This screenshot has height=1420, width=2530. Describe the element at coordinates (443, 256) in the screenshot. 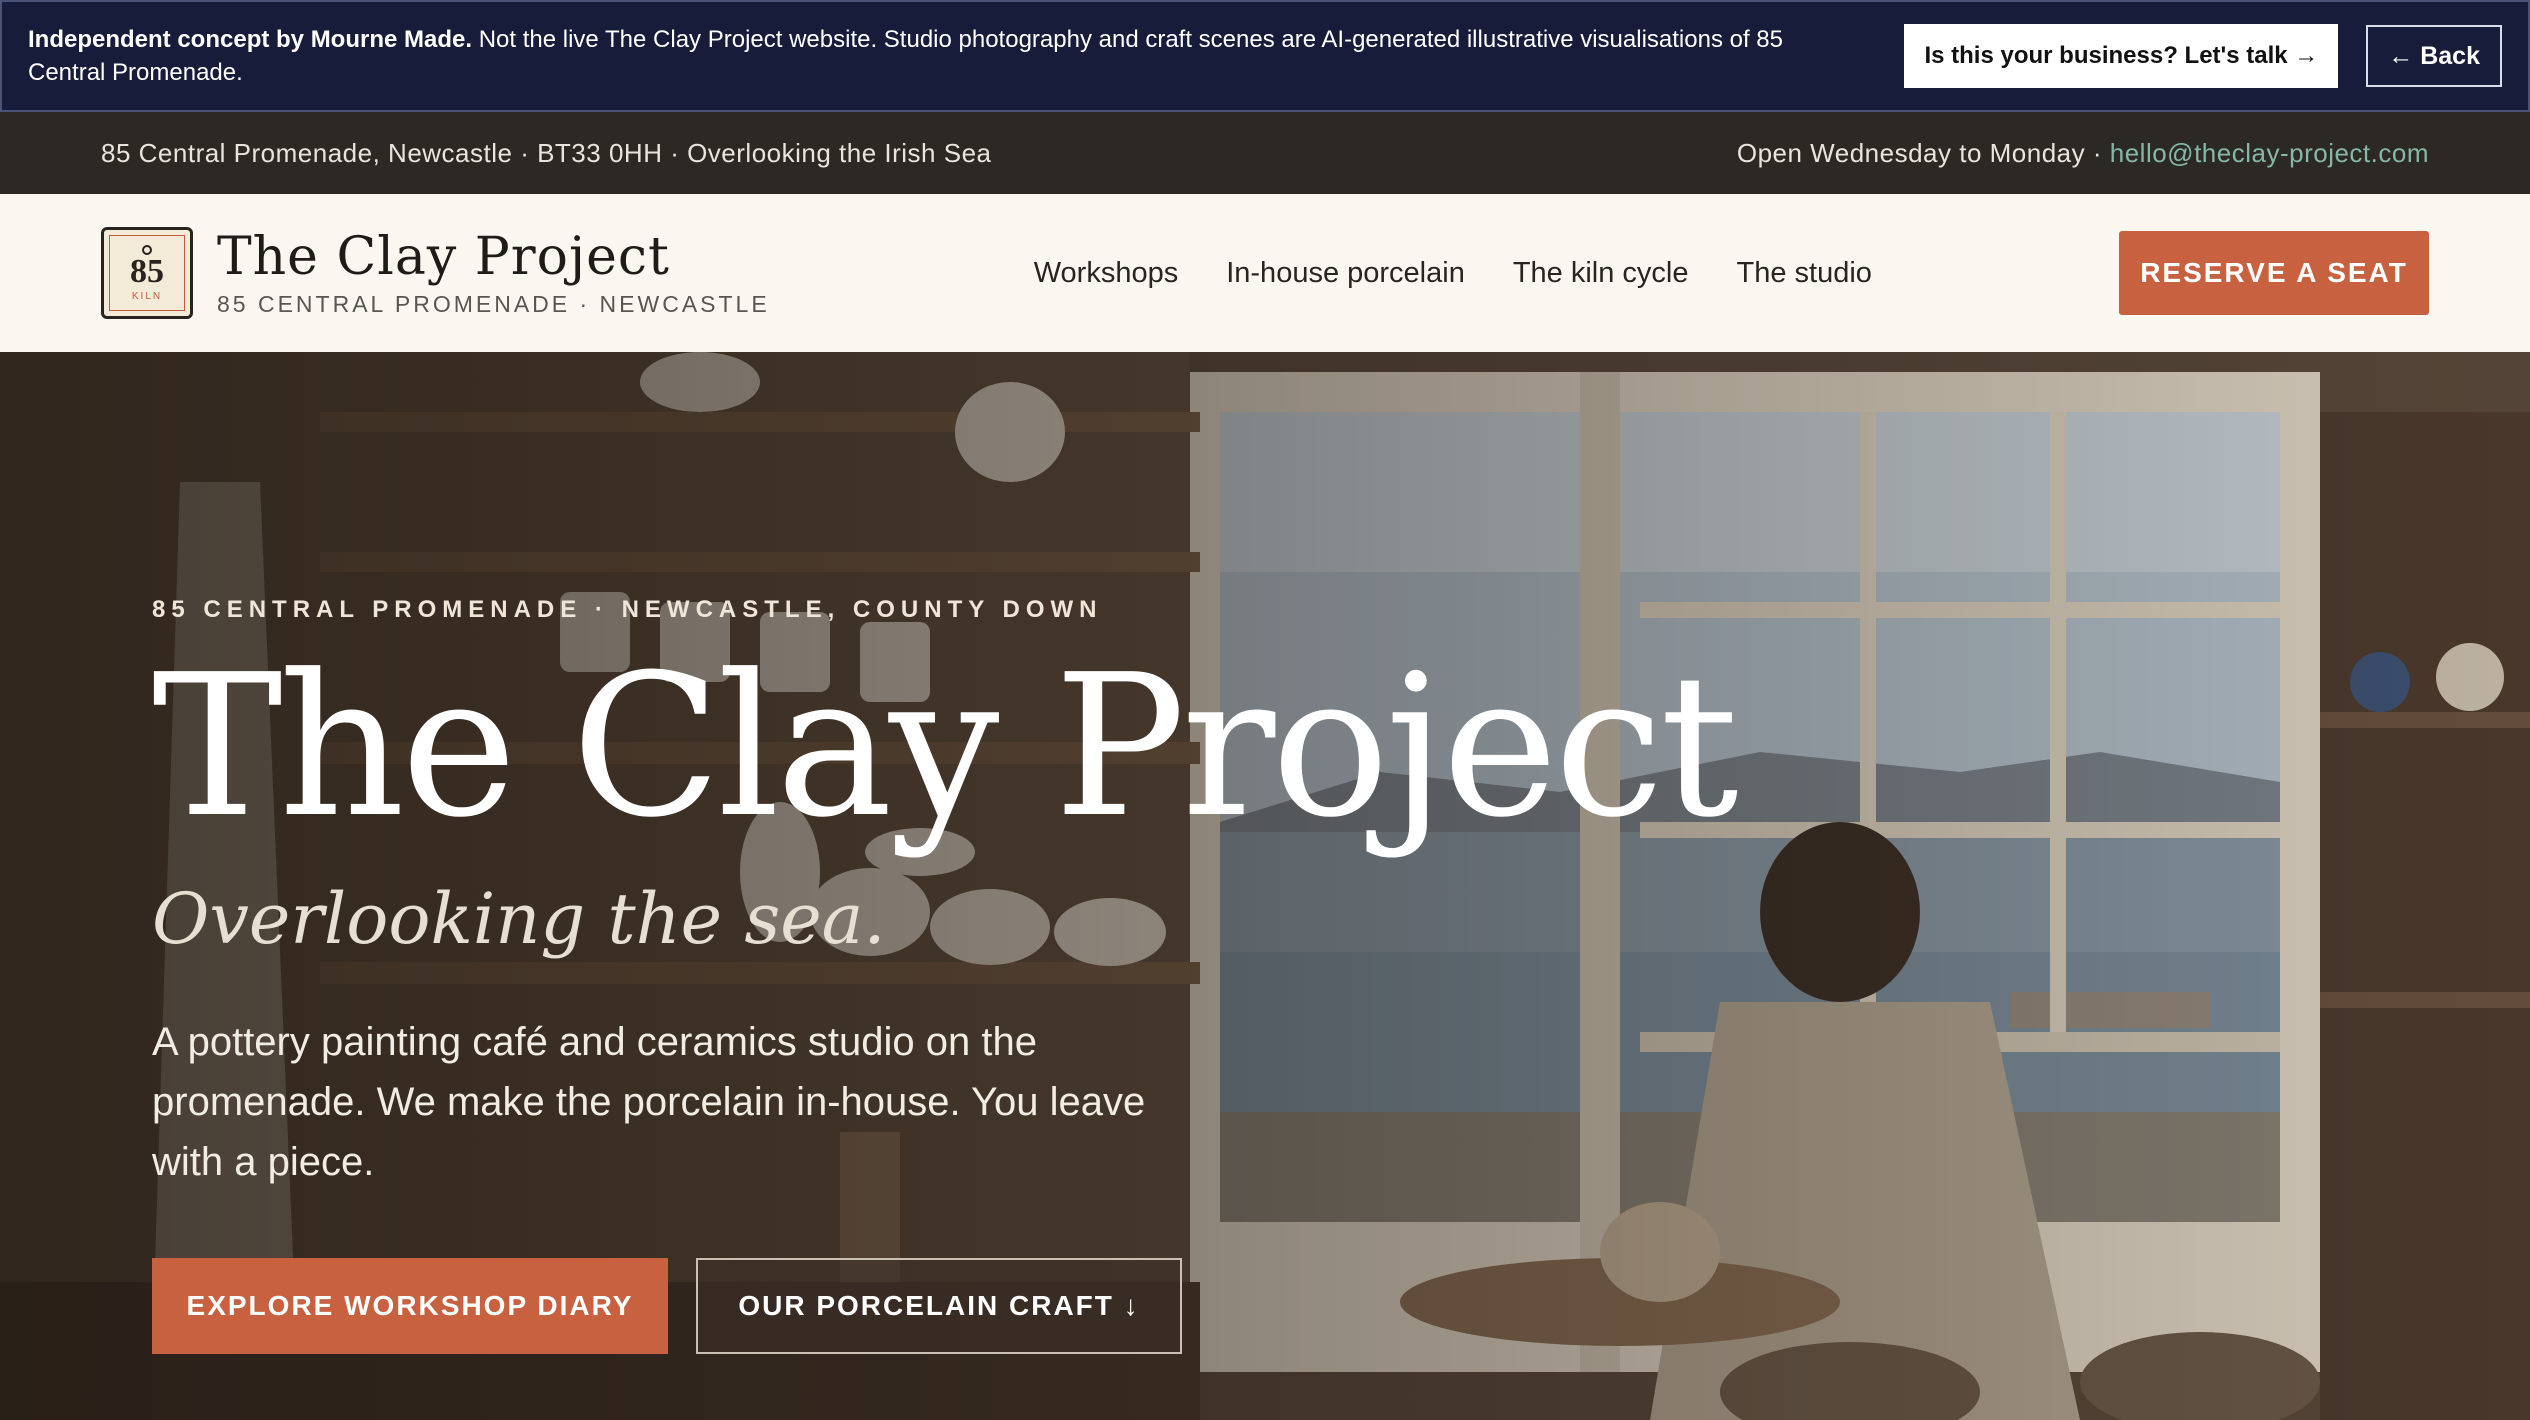

I see `brand-name: The Clay Project` at that location.